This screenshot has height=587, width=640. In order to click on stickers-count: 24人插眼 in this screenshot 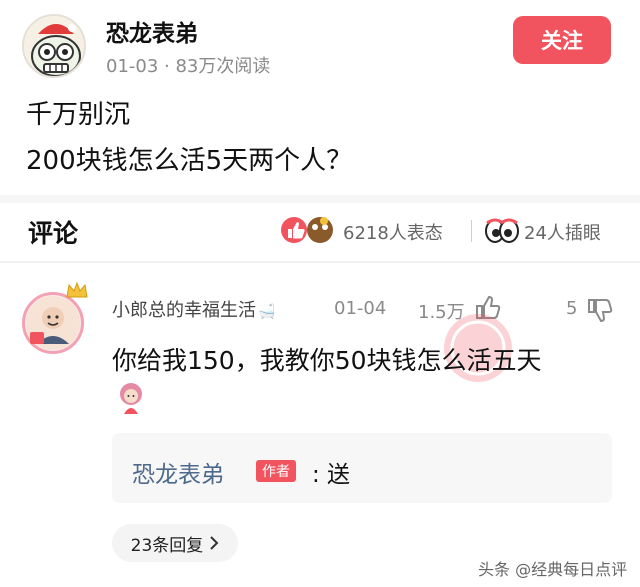, I will do `click(562, 232)`.